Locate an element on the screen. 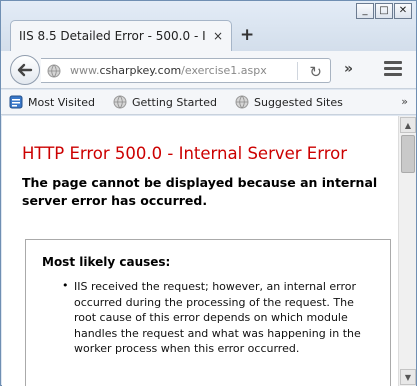  toolbar-overflow-button: » is located at coordinates (348, 69).